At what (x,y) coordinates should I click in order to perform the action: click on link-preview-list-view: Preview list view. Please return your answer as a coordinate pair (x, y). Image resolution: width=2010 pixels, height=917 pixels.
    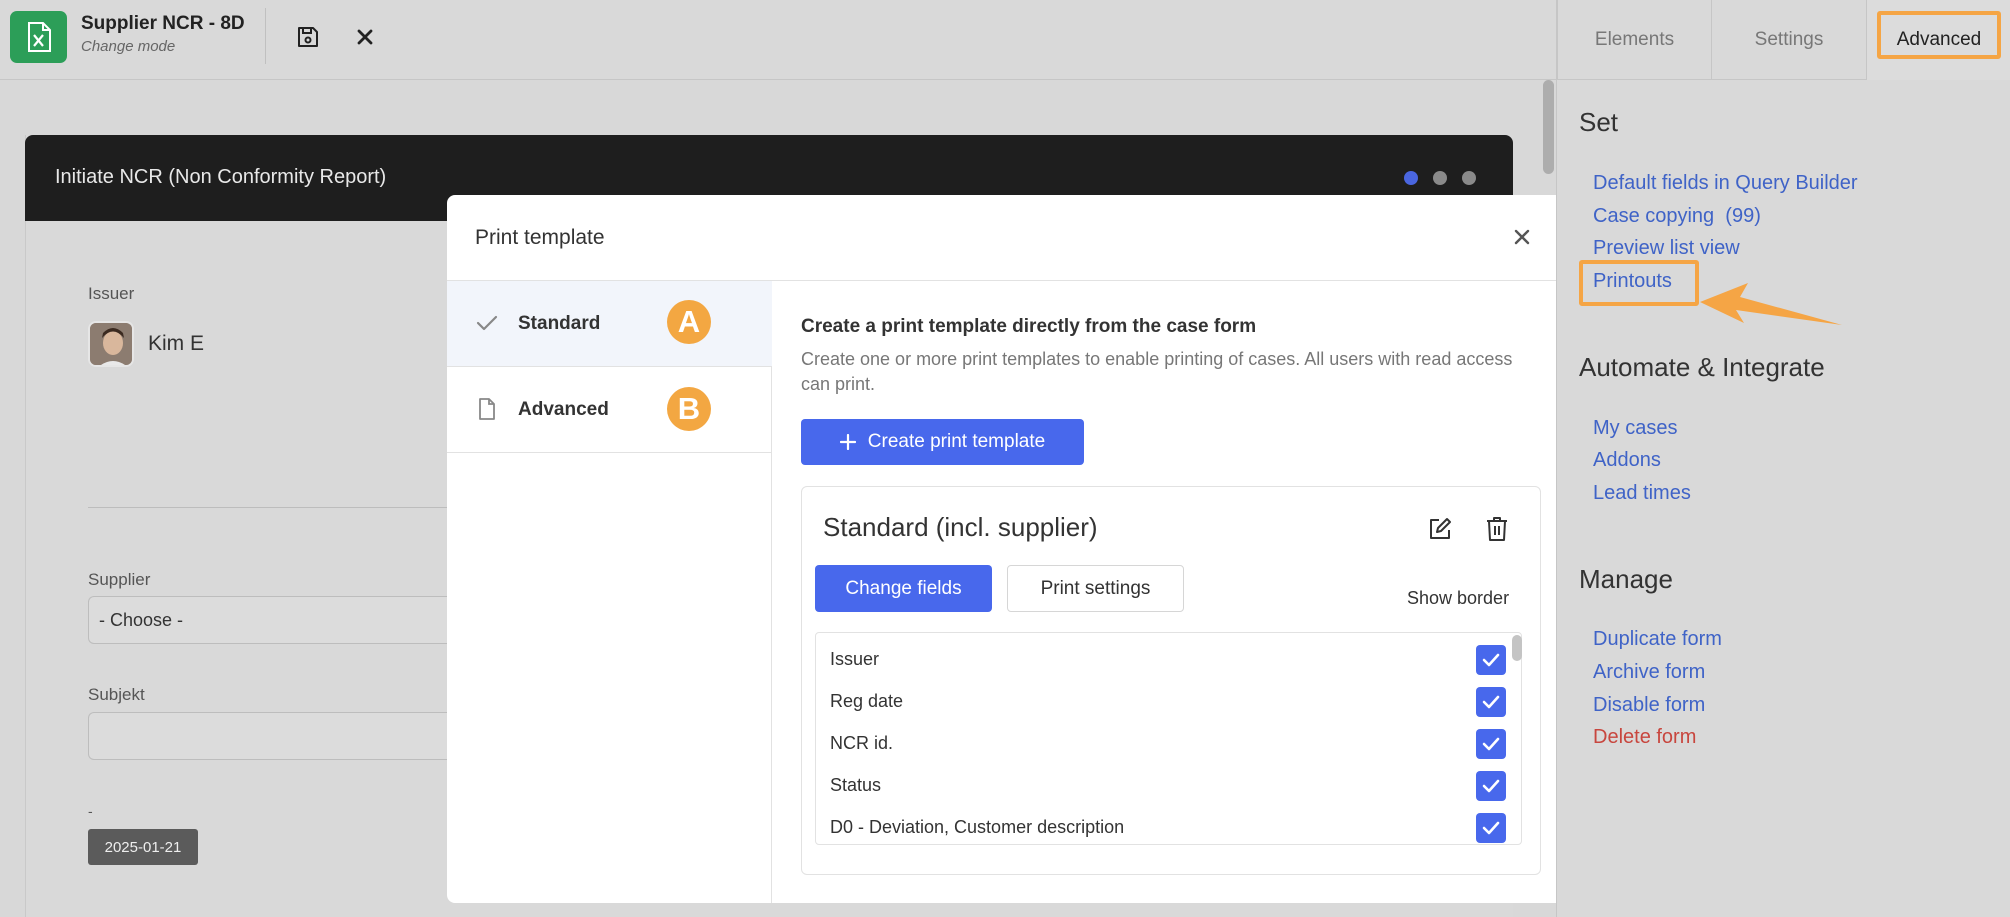
    Looking at the image, I should click on (1666, 248).